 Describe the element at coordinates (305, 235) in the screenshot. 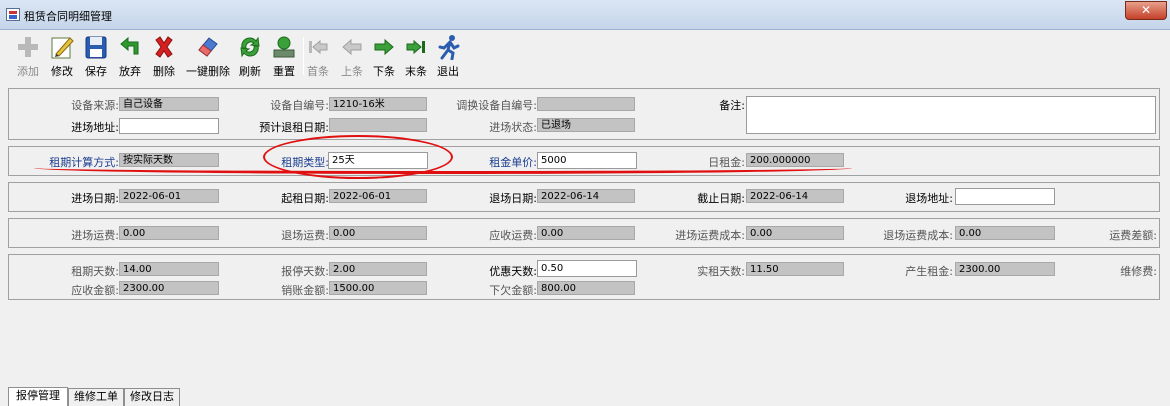

I see `exit-freight-label: 退场运费:` at that location.